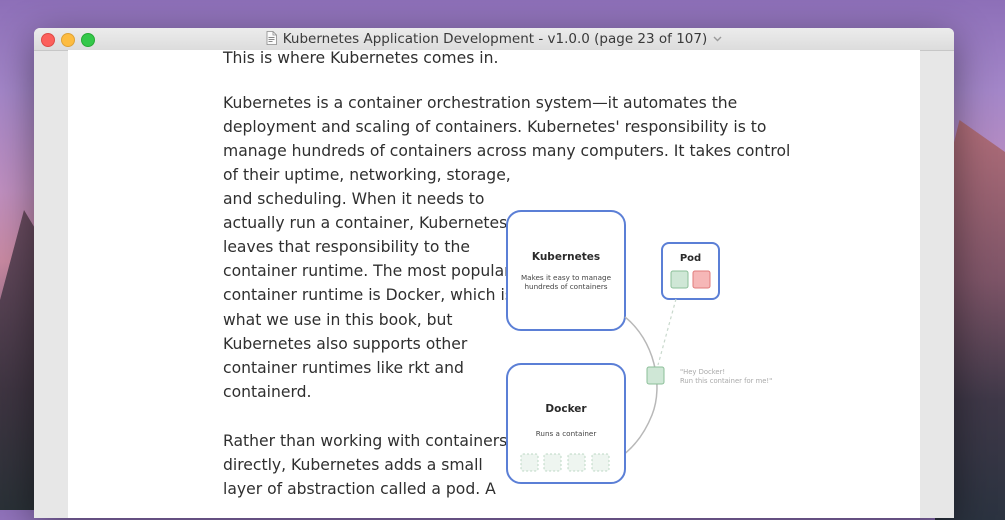 The image size is (1005, 520). Describe the element at coordinates (667, 332) in the screenshot. I see `pod-to-container-dashed-line` at that location.